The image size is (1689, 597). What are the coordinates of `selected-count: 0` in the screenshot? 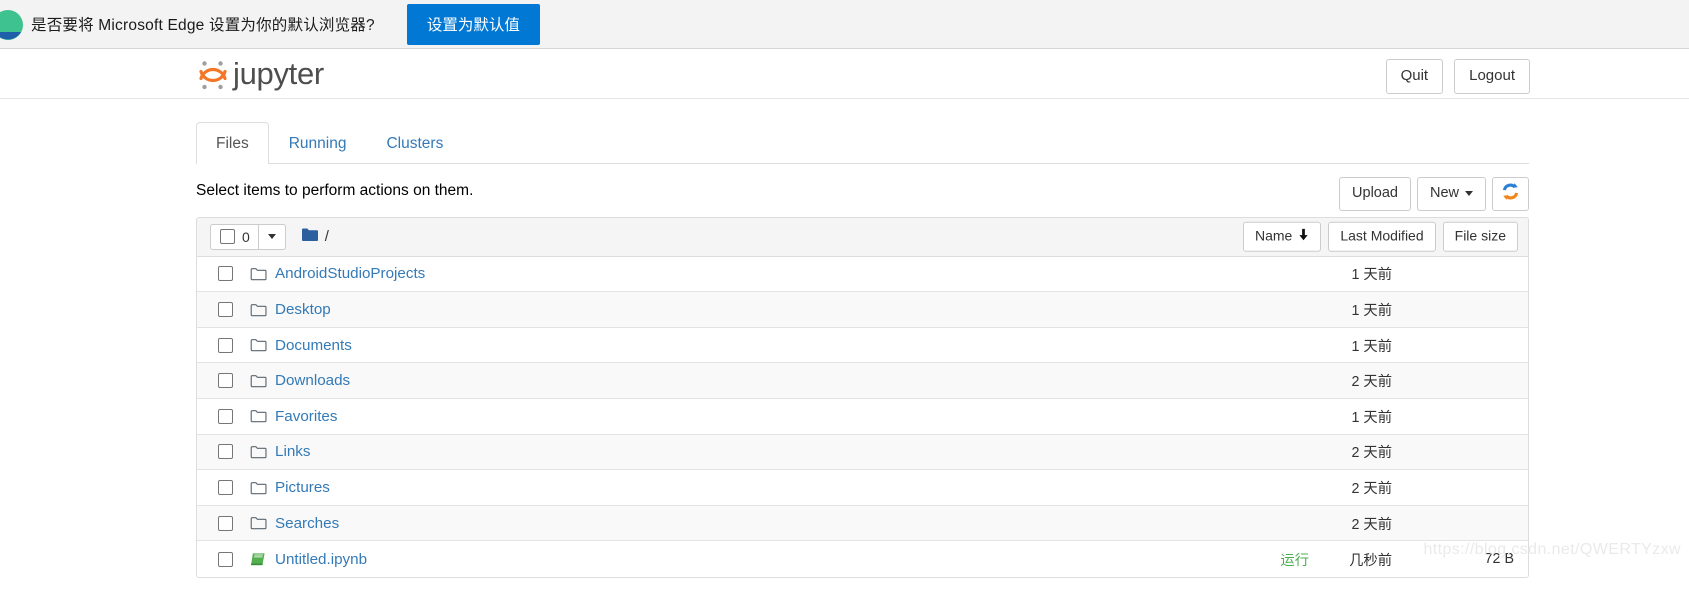 It's located at (246, 236).